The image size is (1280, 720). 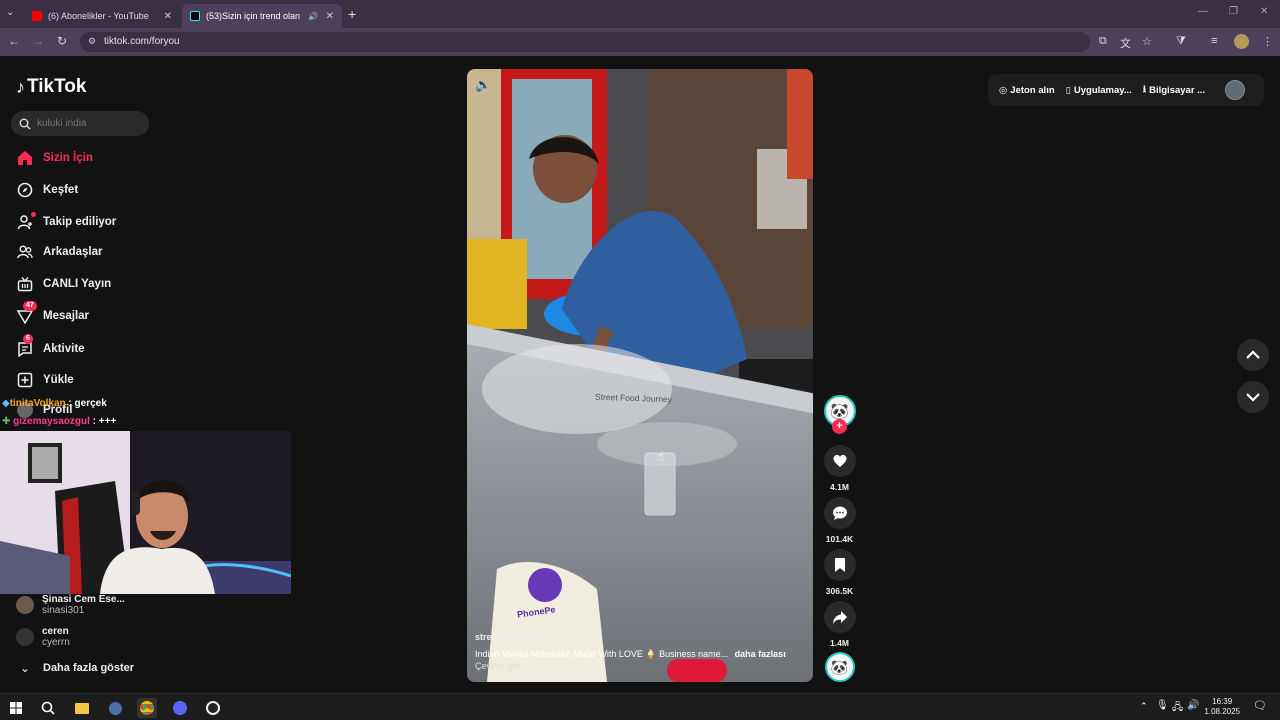 What do you see at coordinates (68, 158) in the screenshot?
I see `nav-label: Sizin İçin` at bounding box center [68, 158].